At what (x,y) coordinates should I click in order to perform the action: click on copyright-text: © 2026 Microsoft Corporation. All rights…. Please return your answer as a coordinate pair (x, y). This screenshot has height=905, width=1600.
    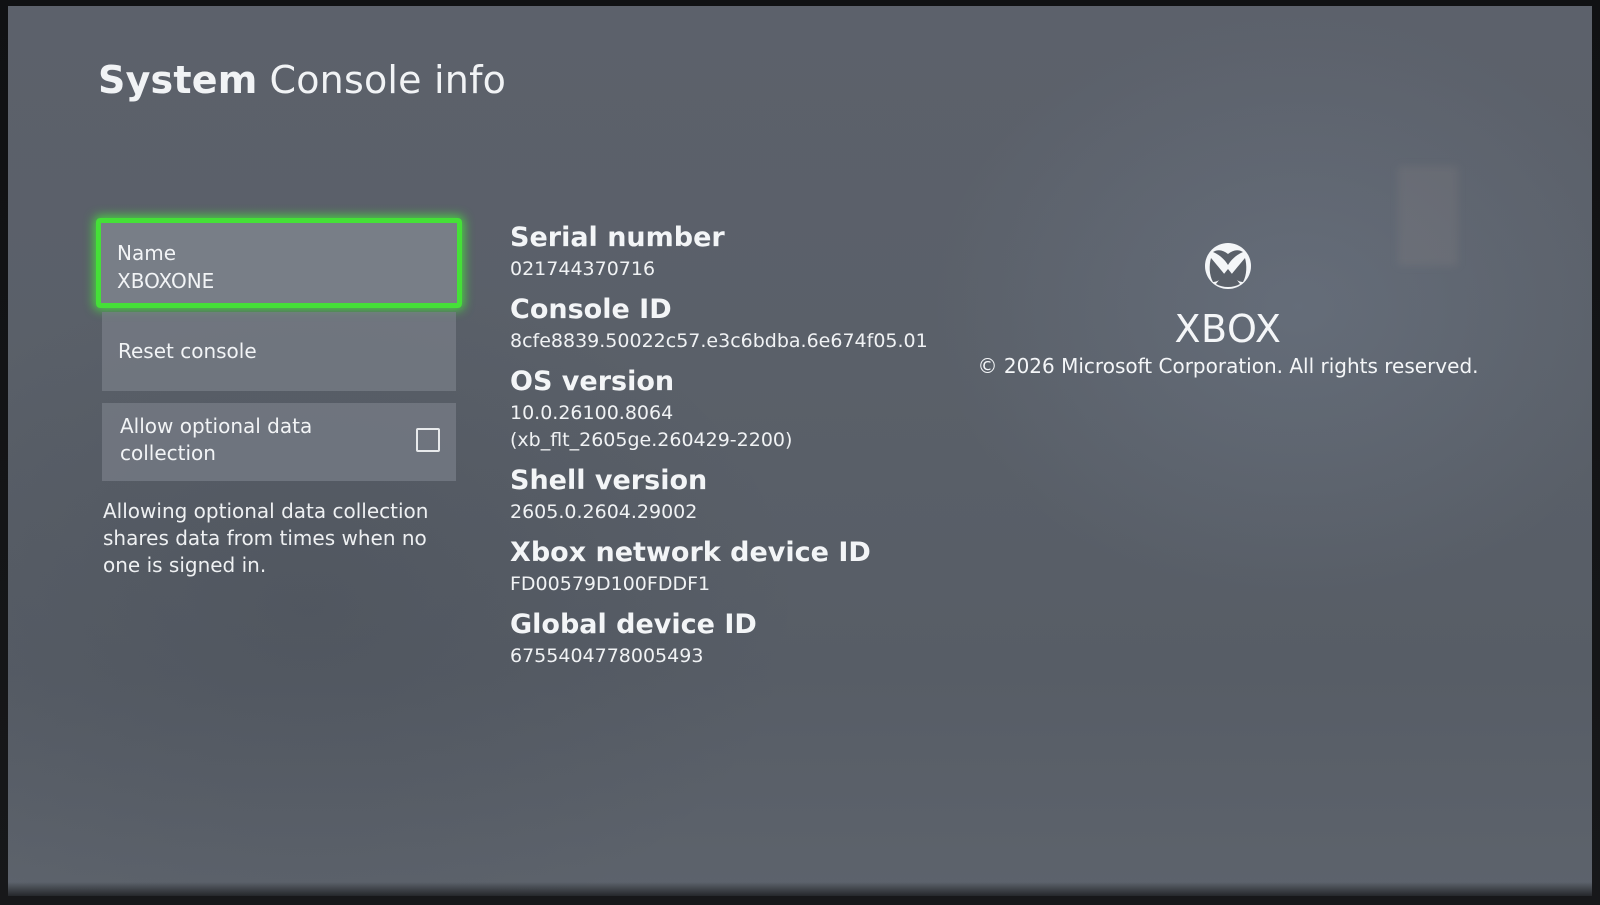
    Looking at the image, I should click on (1228, 366).